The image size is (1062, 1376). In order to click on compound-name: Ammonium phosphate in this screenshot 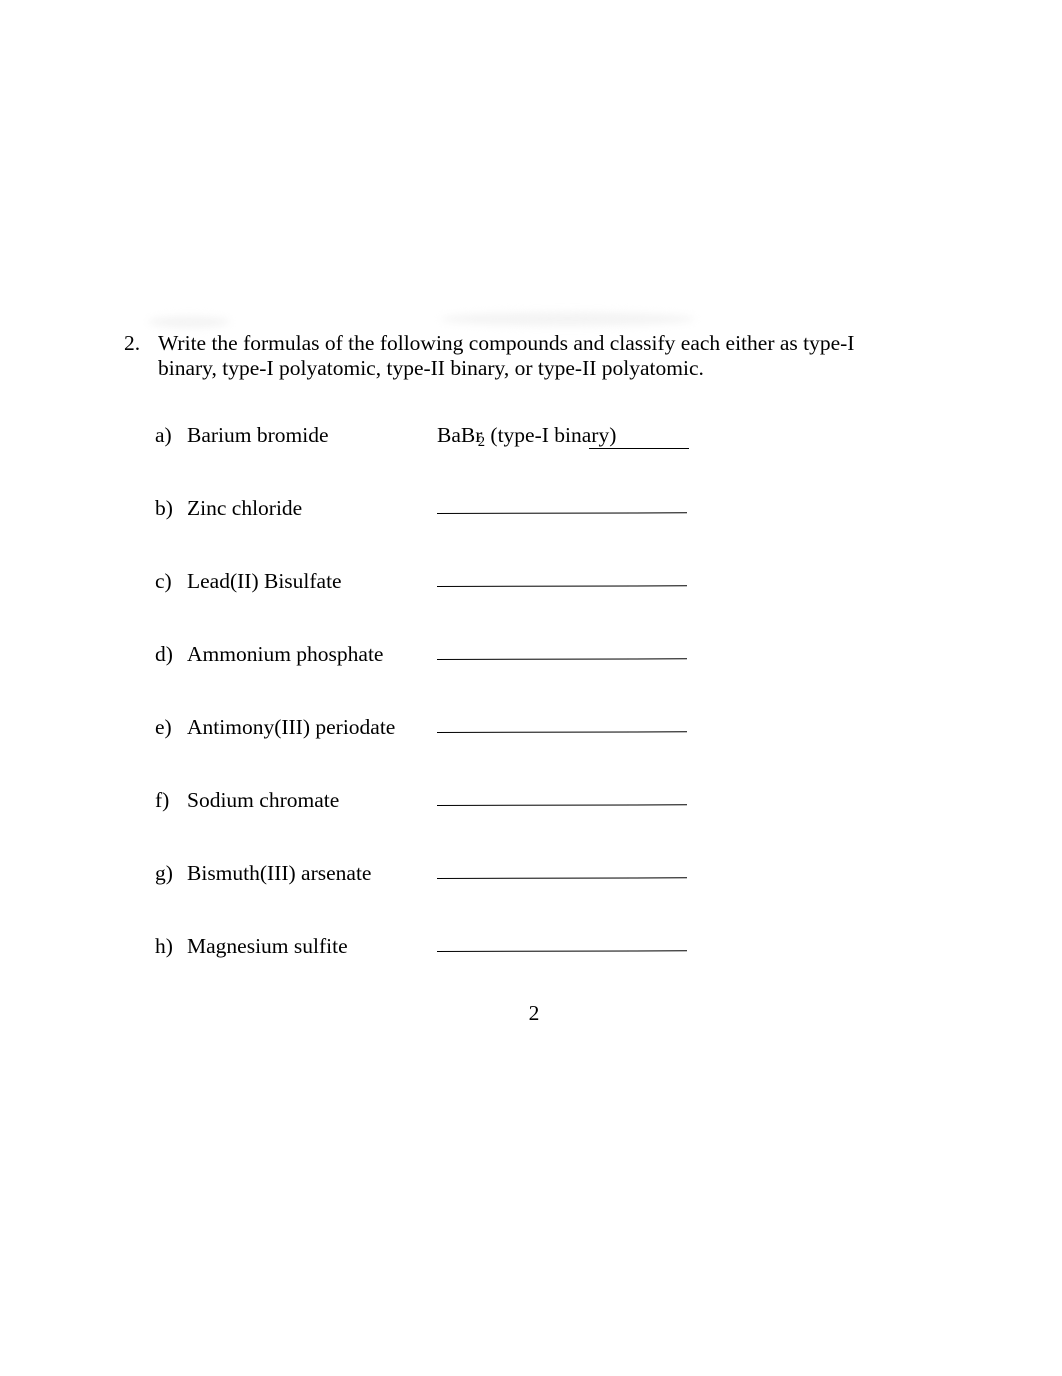, I will do `click(285, 654)`.